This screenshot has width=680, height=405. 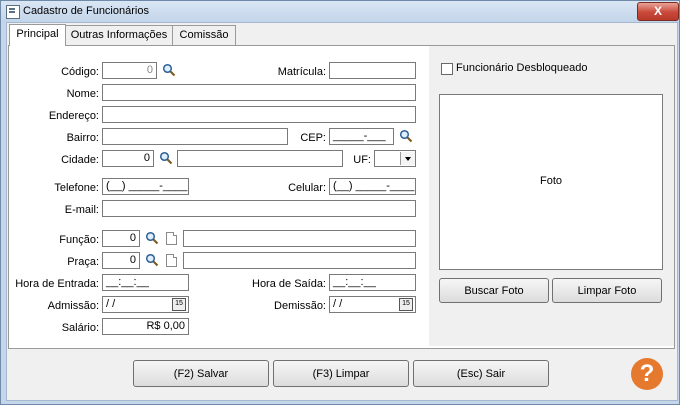 What do you see at coordinates (395, 158) in the screenshot?
I see `uf-select` at bounding box center [395, 158].